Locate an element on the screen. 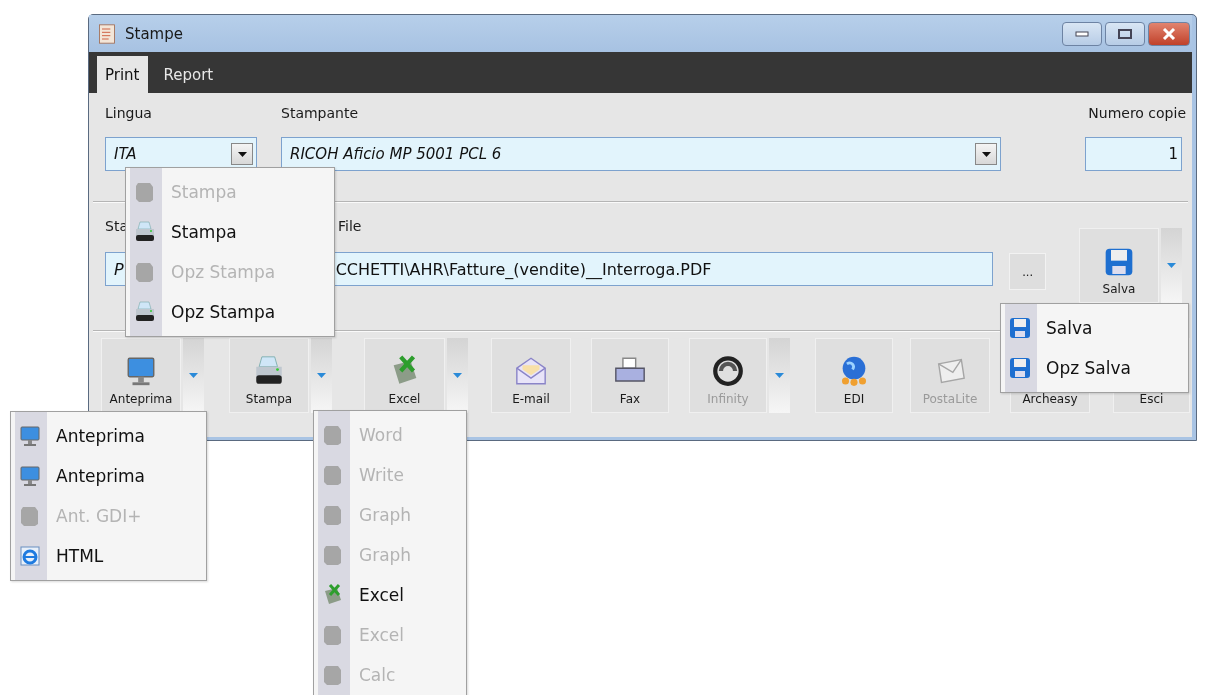  field-label: File is located at coordinates (349, 226).